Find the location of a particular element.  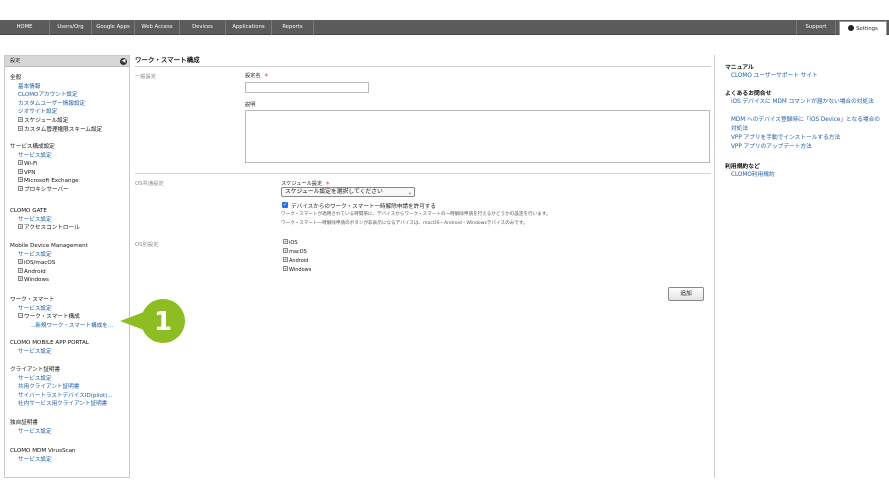

nav-google-apps: Google Apps is located at coordinates (113, 27).